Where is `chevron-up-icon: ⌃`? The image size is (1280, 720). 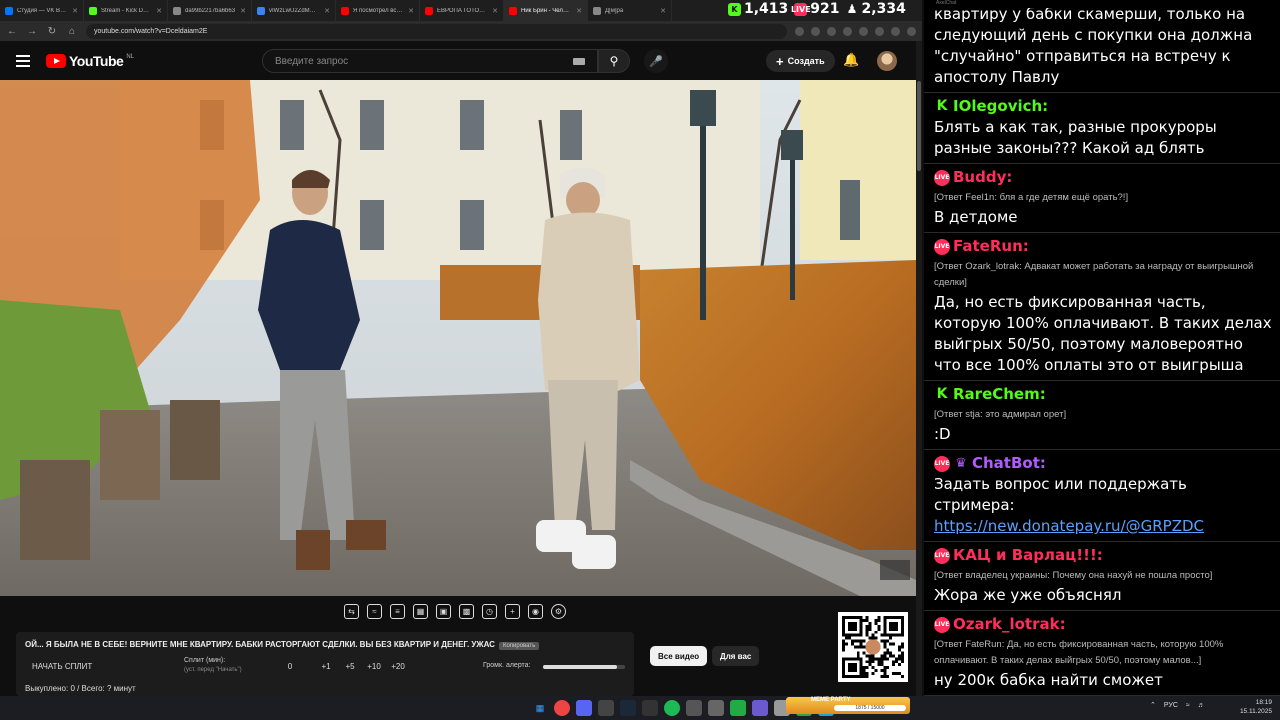 chevron-up-icon: ⌃ is located at coordinates (1153, 705).